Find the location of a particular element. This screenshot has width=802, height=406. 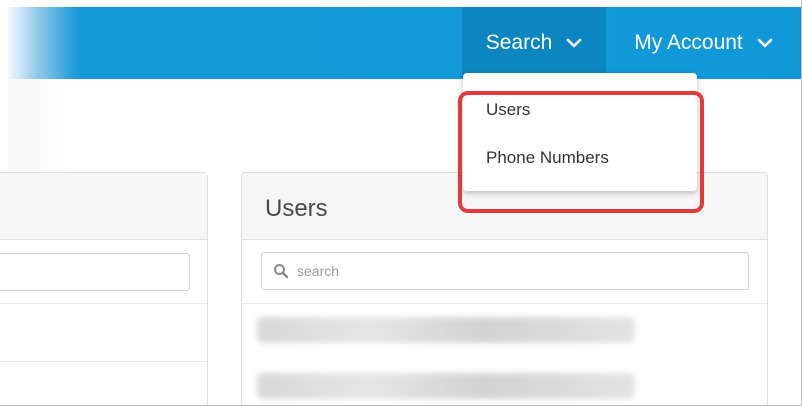

users-search-box is located at coordinates (505, 271).